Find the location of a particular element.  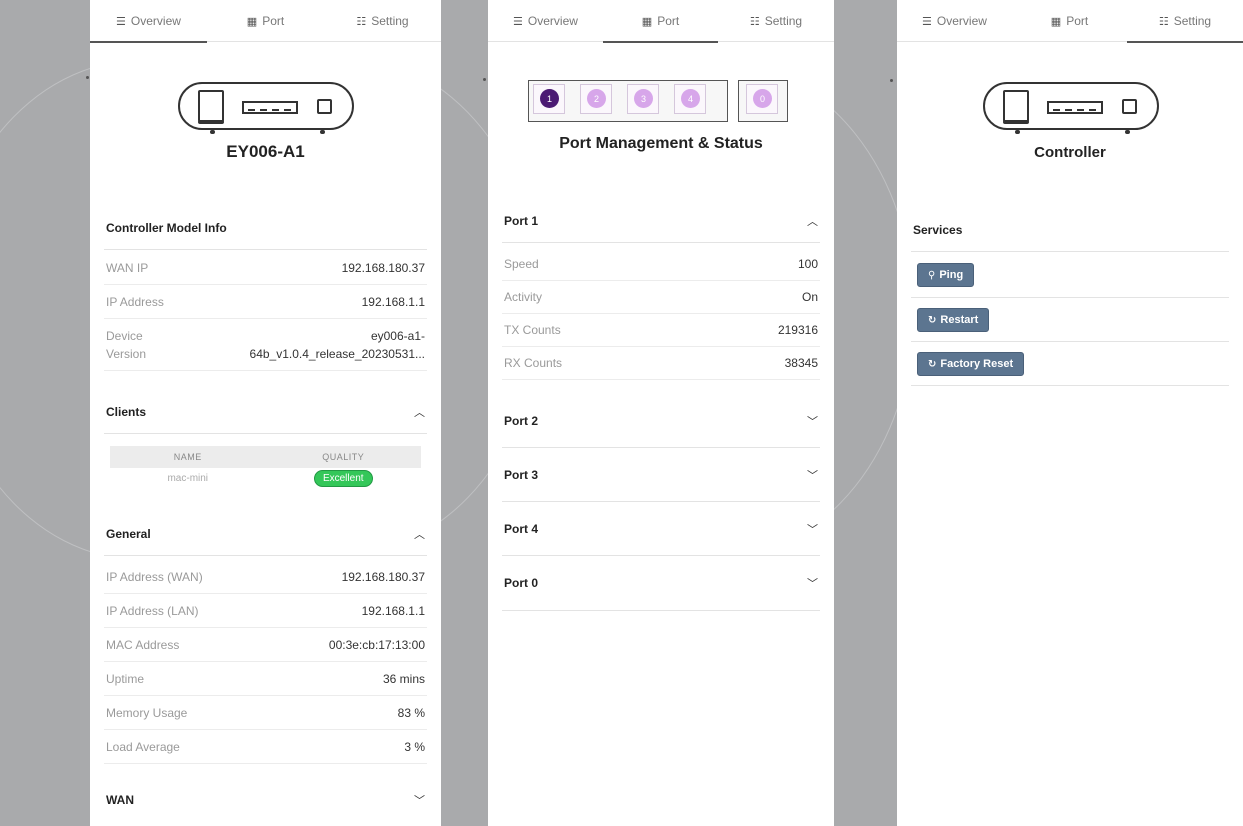

row-value: 192.168.180.37 is located at coordinates (383, 576).